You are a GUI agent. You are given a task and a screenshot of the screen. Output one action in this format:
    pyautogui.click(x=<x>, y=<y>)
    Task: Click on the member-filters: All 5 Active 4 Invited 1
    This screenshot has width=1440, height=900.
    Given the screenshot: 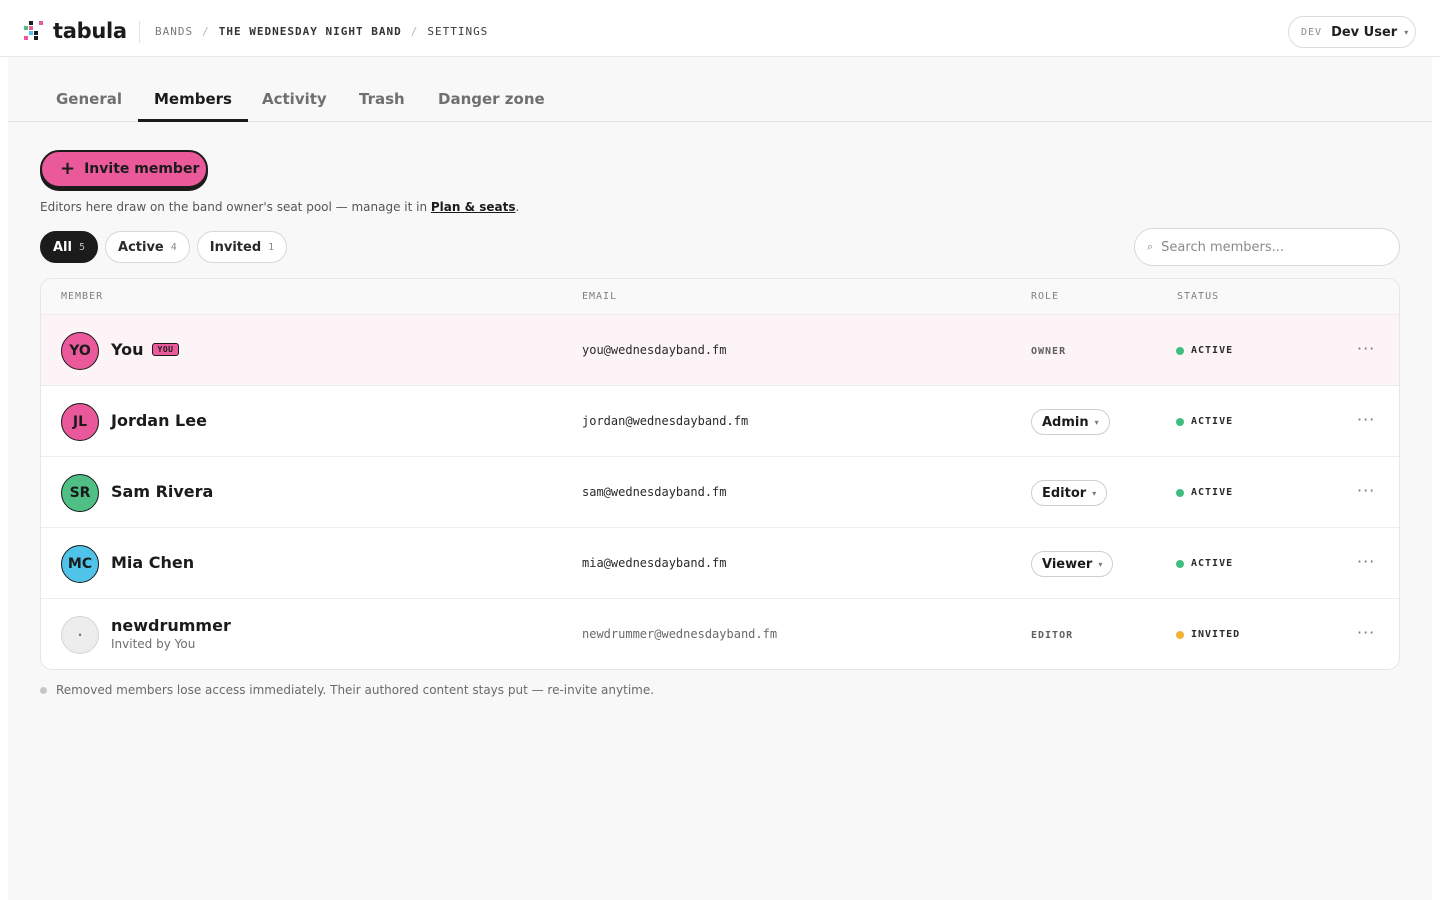 What is the action you would take?
    pyautogui.click(x=167, y=247)
    